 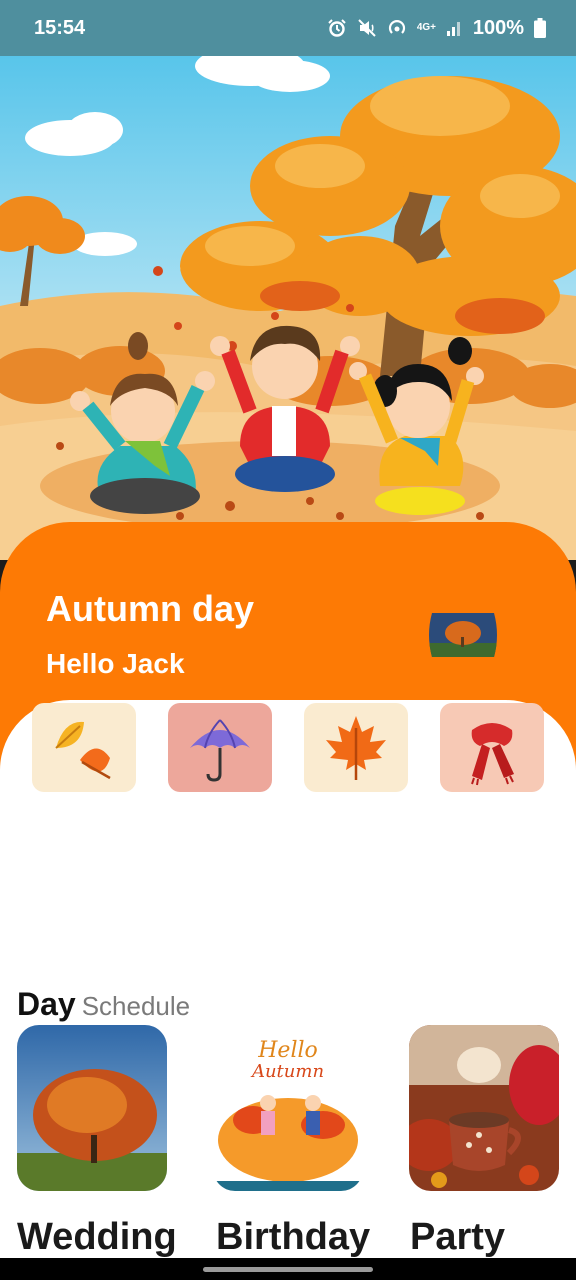 I want to click on svg-text: Autumn, so click(x=287, y=1071).